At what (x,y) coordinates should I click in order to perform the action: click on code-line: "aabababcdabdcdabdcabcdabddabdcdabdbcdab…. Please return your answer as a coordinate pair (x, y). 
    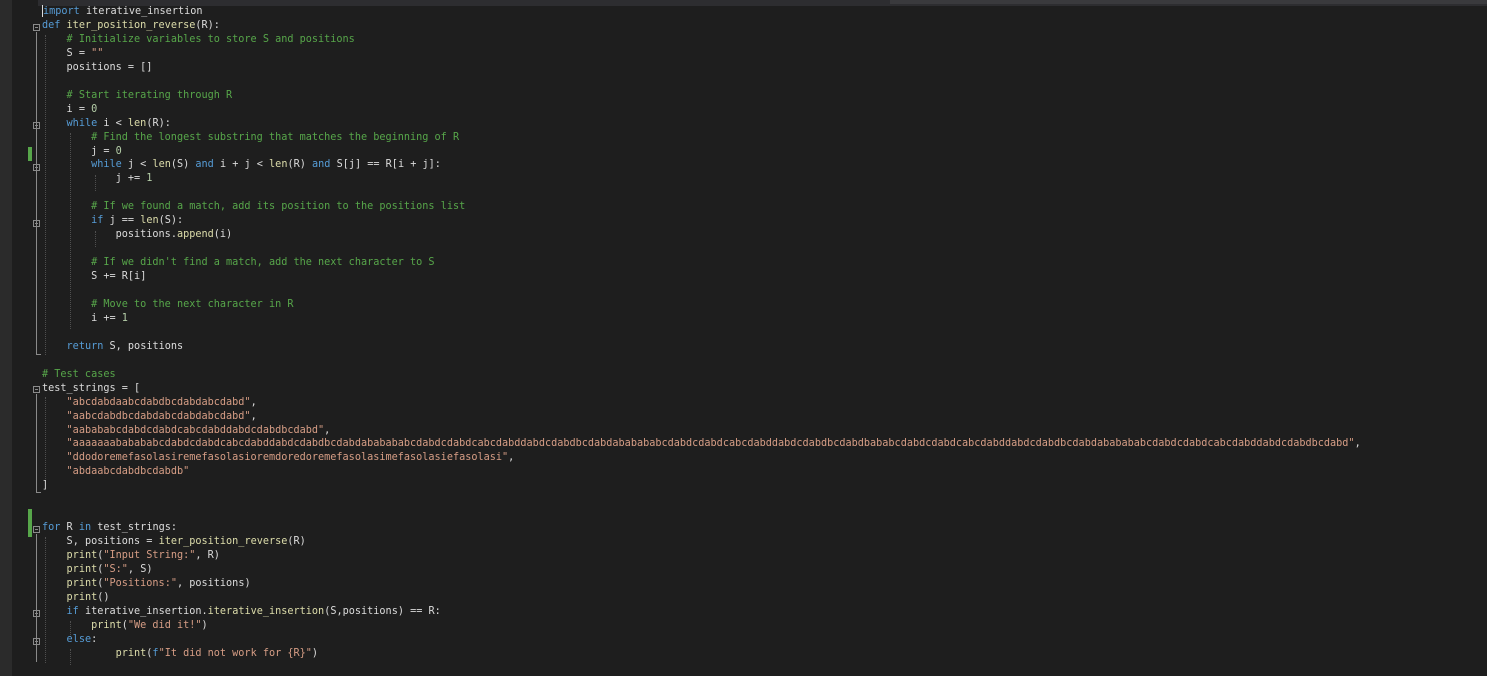
    Looking at the image, I should click on (186, 431).